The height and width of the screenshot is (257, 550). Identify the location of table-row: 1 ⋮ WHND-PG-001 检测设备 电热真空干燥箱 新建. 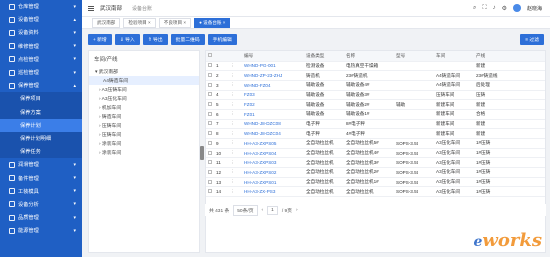
(375, 66).